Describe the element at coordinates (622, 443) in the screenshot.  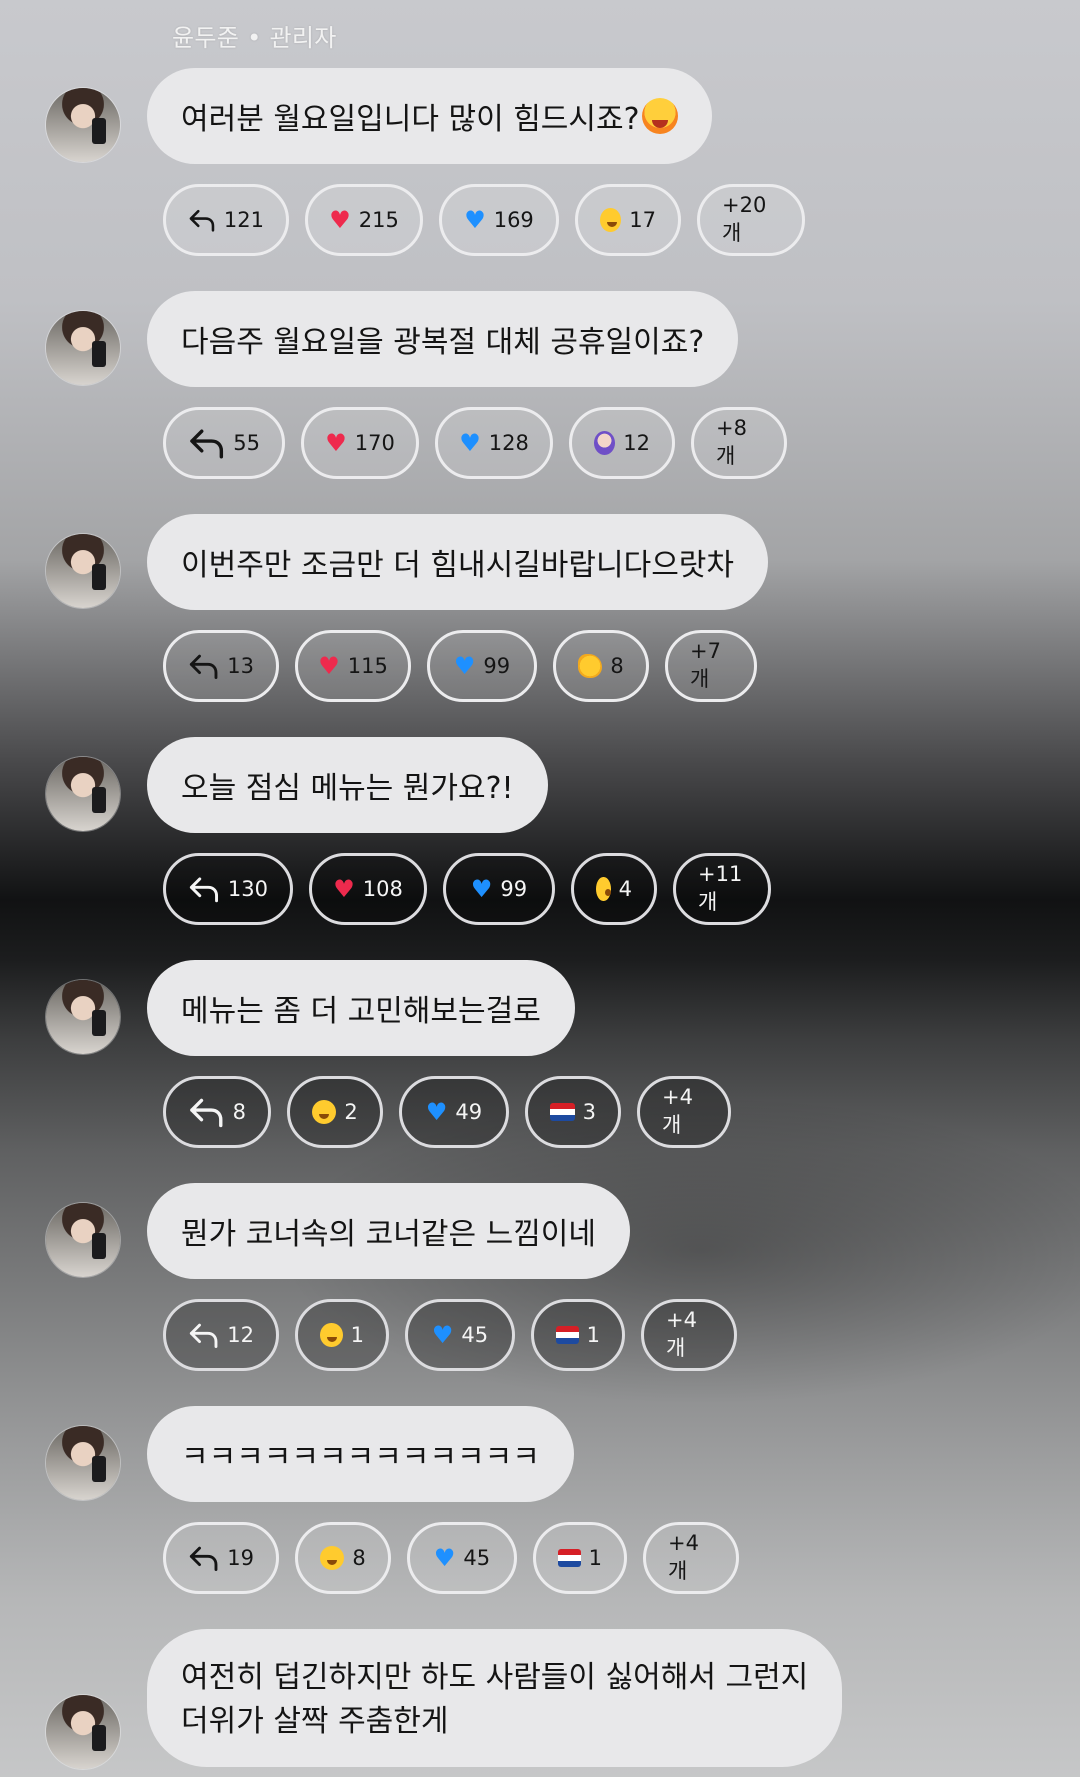
I see `reaction-chip: 12` at that location.